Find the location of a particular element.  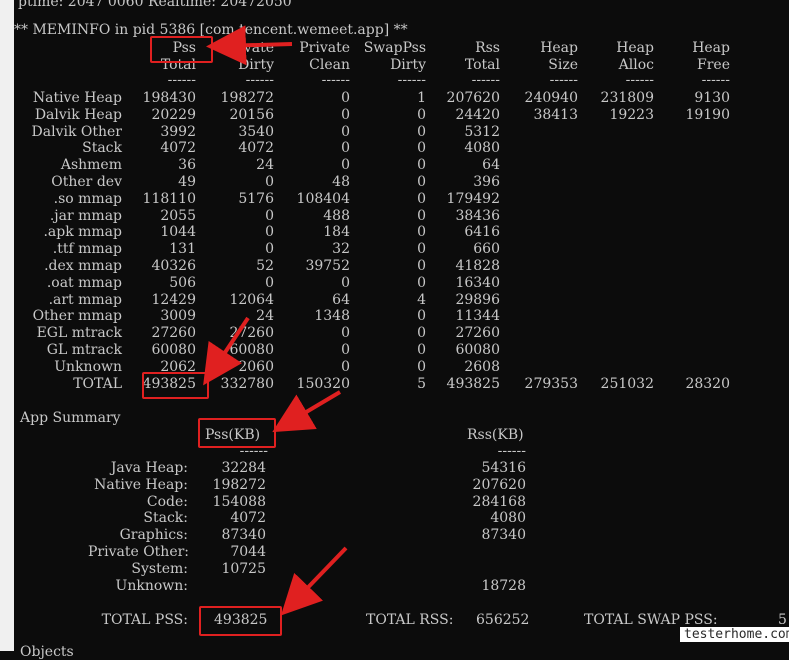

row-value: 6416 is located at coordinates (482, 232).